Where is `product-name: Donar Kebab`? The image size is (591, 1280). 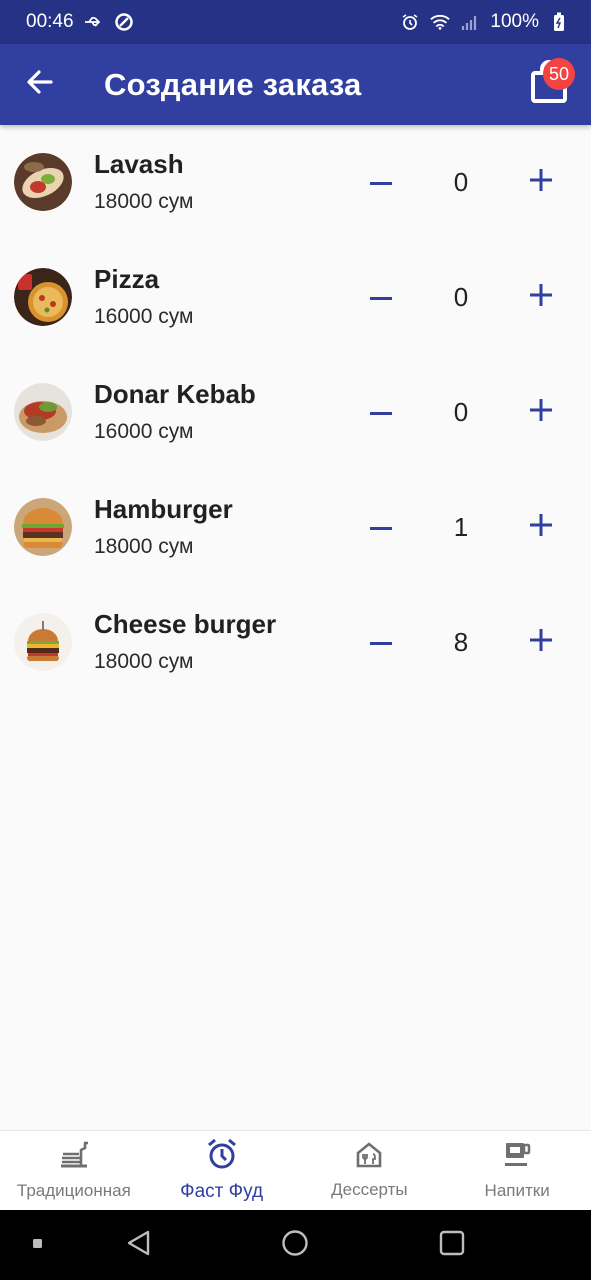
product-name: Donar Kebab is located at coordinates (175, 394).